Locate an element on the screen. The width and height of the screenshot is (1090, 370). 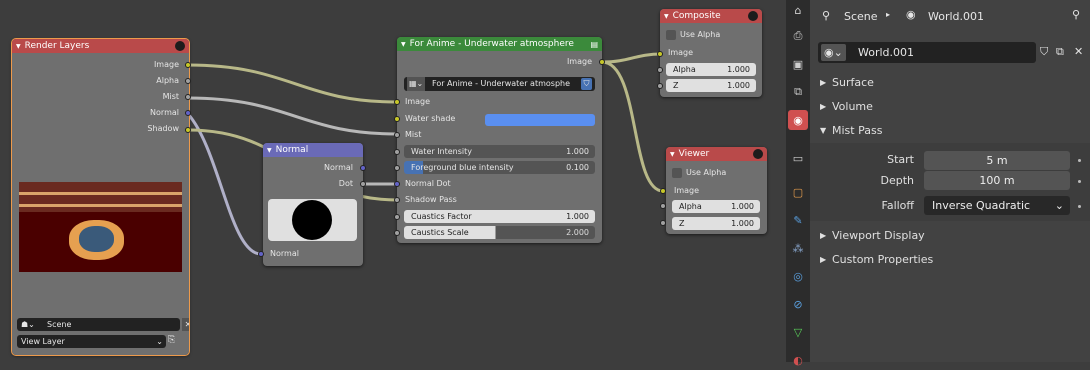
world-tab-icon: ◉ is located at coordinates (798, 120).